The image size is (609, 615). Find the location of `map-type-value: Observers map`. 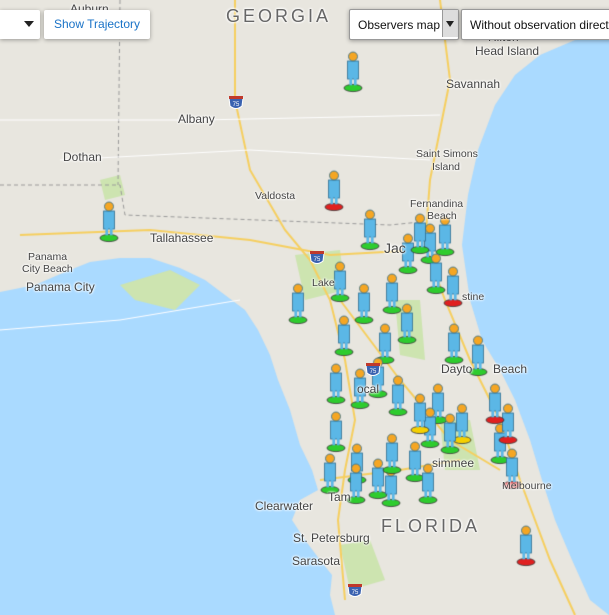

map-type-value: Observers map is located at coordinates (399, 25).